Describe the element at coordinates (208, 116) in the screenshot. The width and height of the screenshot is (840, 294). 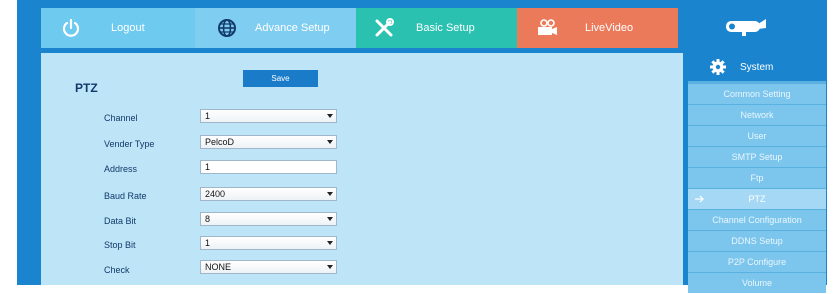
I see `channel-value: 1` at that location.